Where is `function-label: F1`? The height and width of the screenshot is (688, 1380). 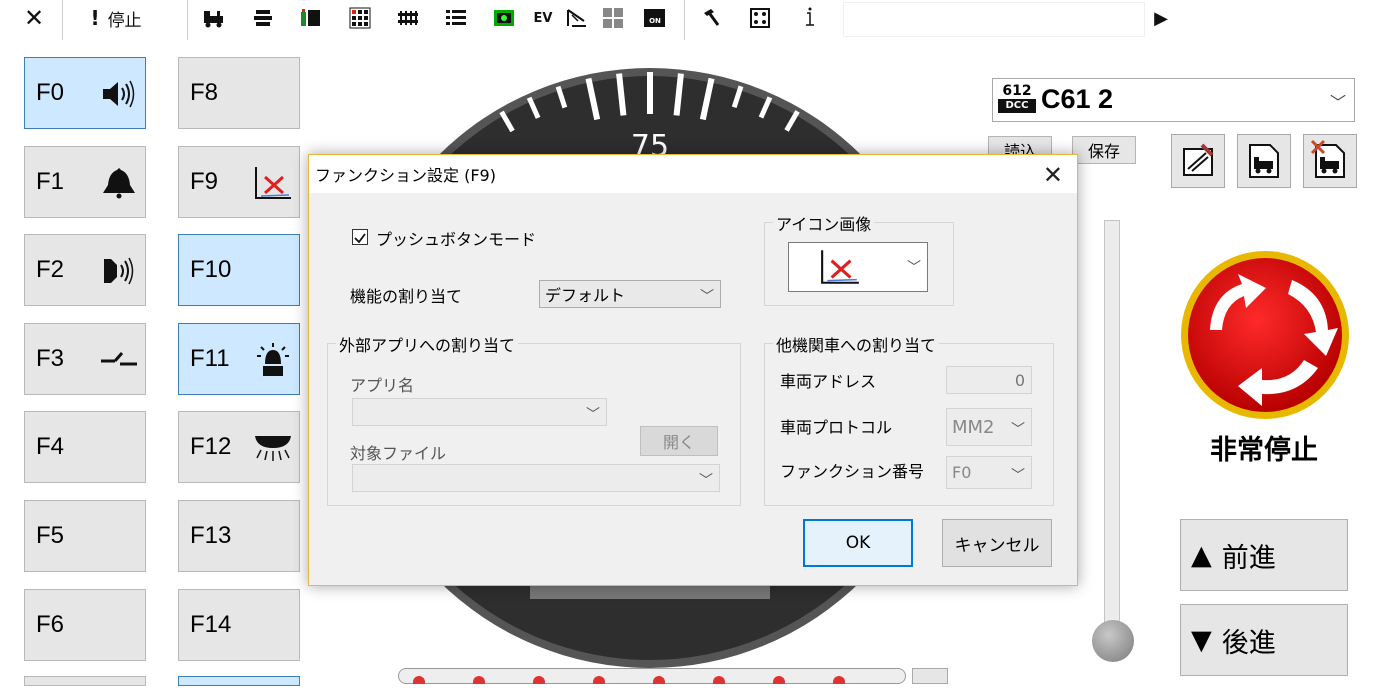
function-label: F1 is located at coordinates (50, 181).